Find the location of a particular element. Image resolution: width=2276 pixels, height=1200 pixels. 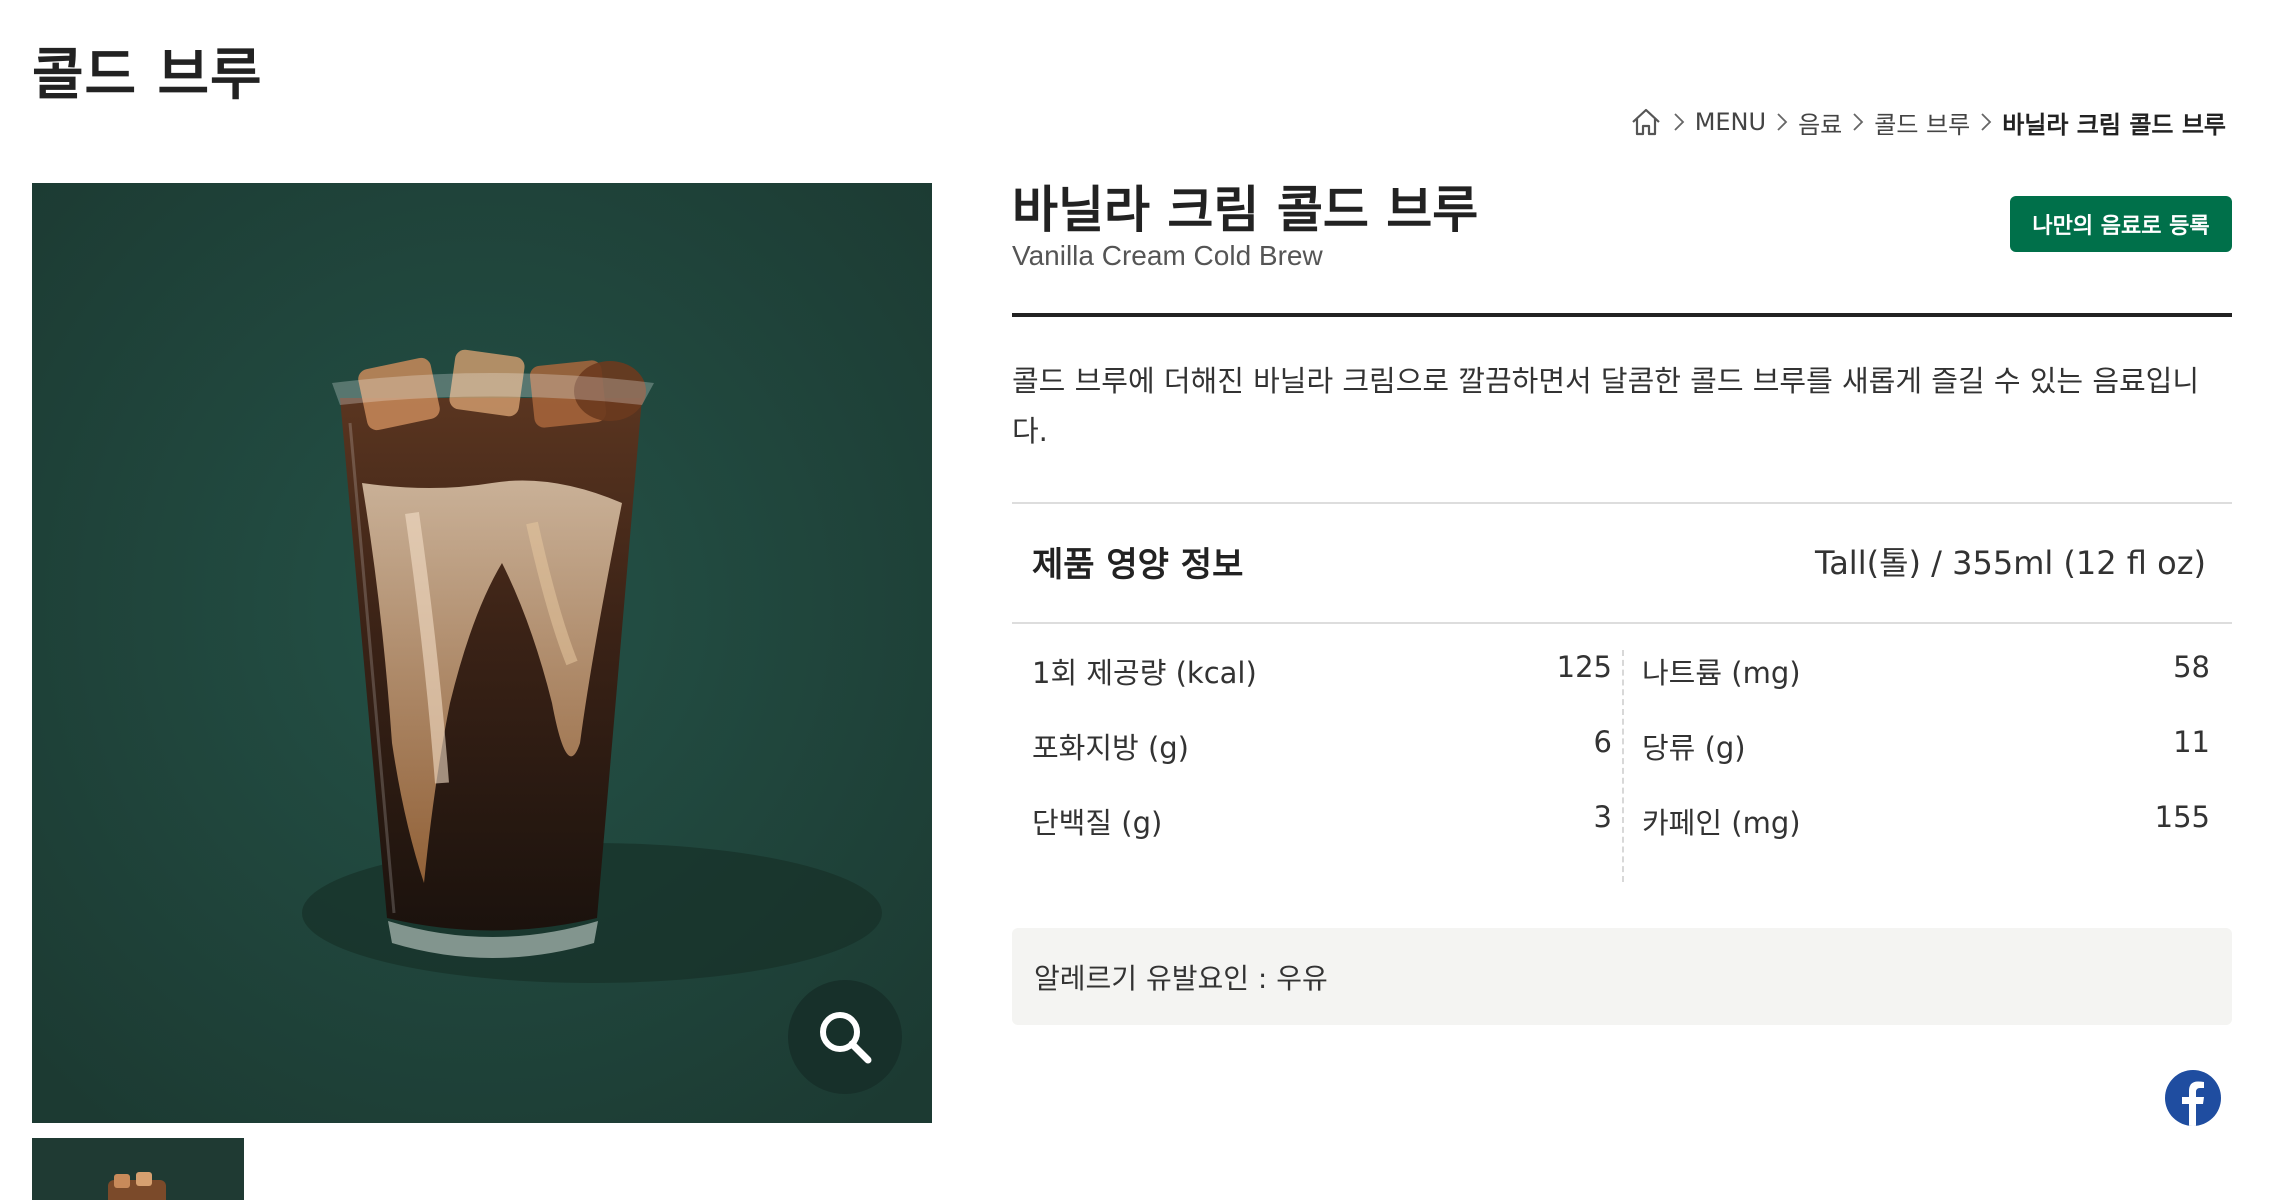

nutrition-value: 155 is located at coordinates (2182, 817).